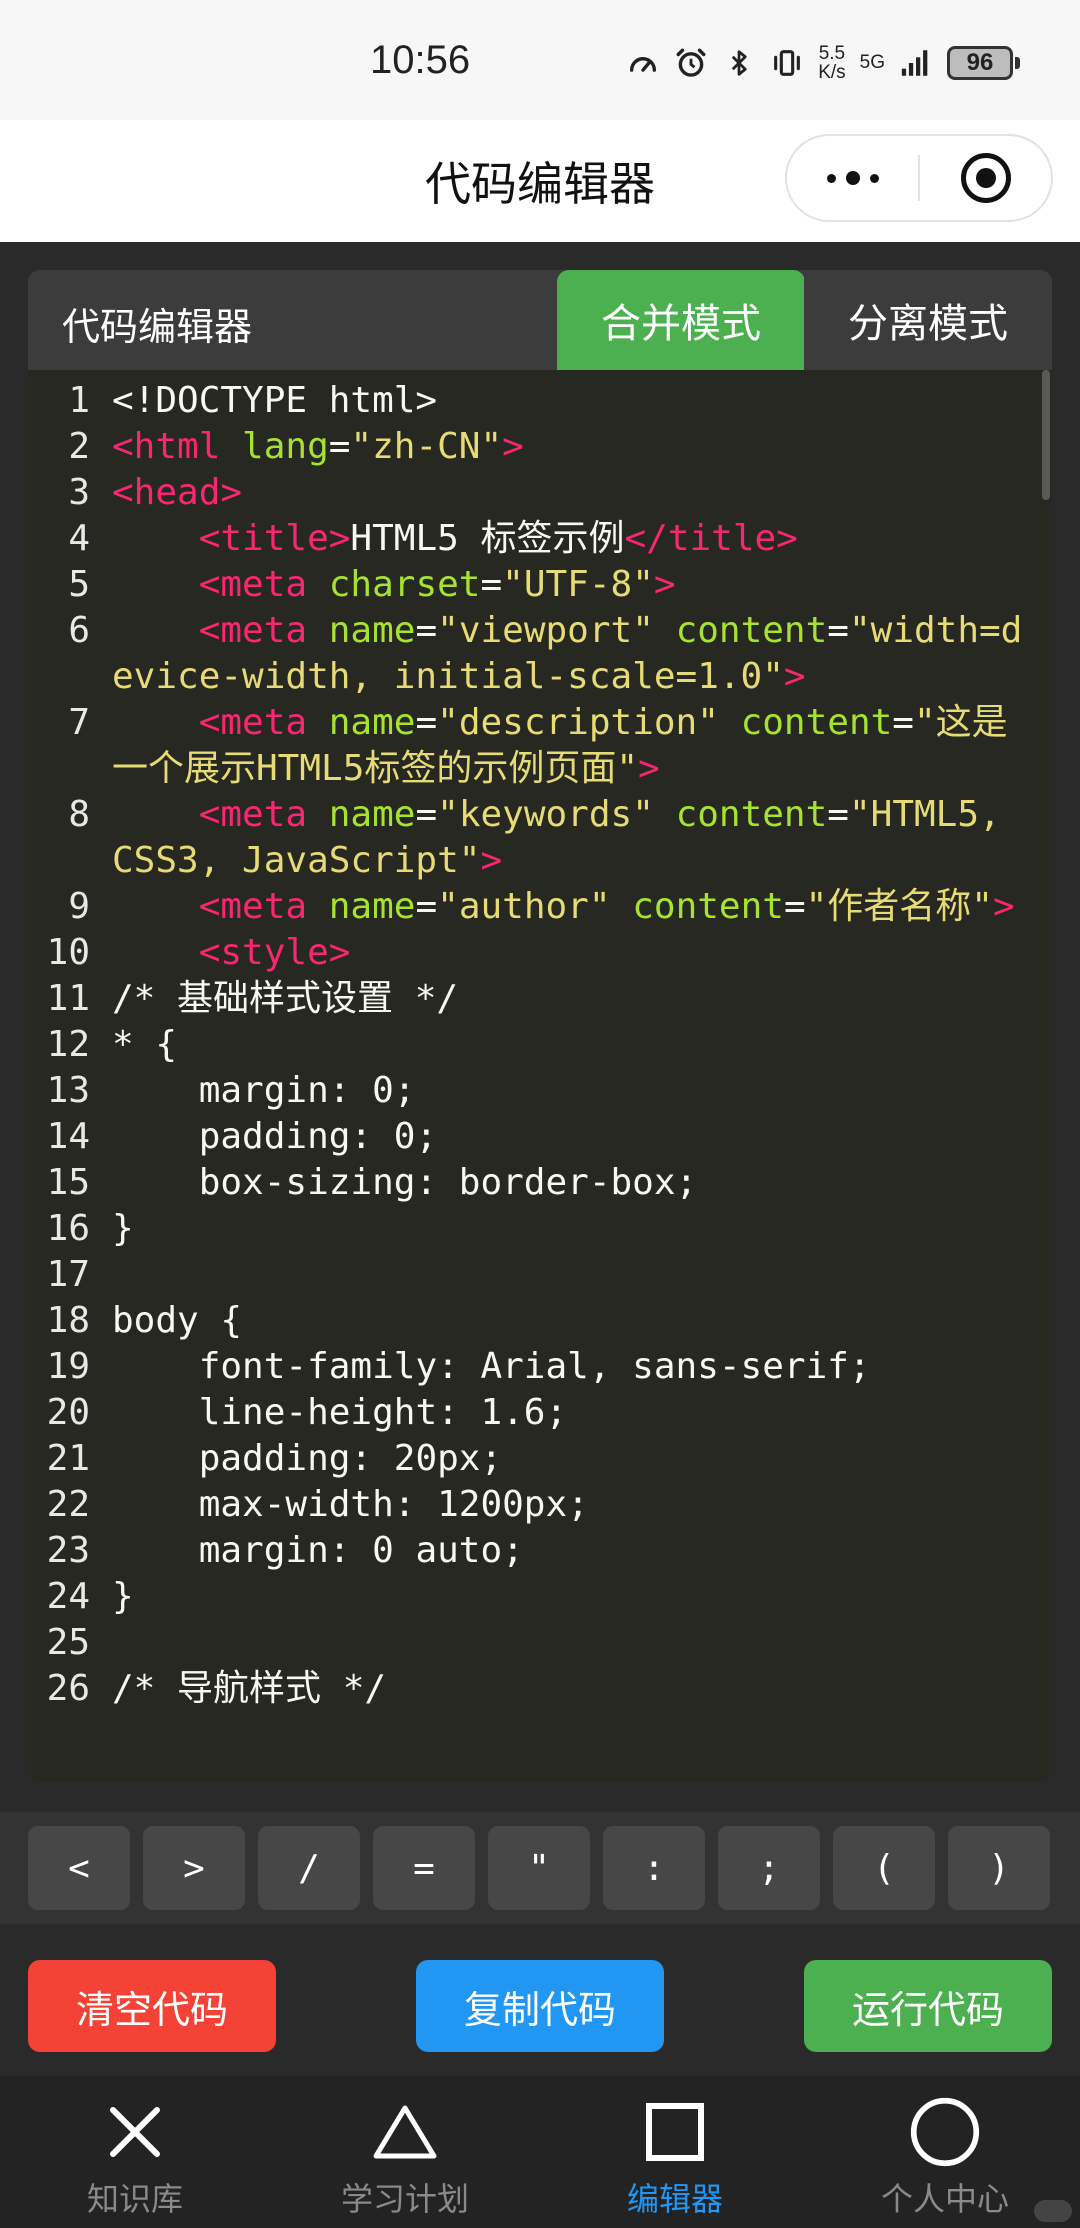 The width and height of the screenshot is (1080, 2228). Describe the element at coordinates (540, 1643) in the screenshot. I see `code-line: 25` at that location.